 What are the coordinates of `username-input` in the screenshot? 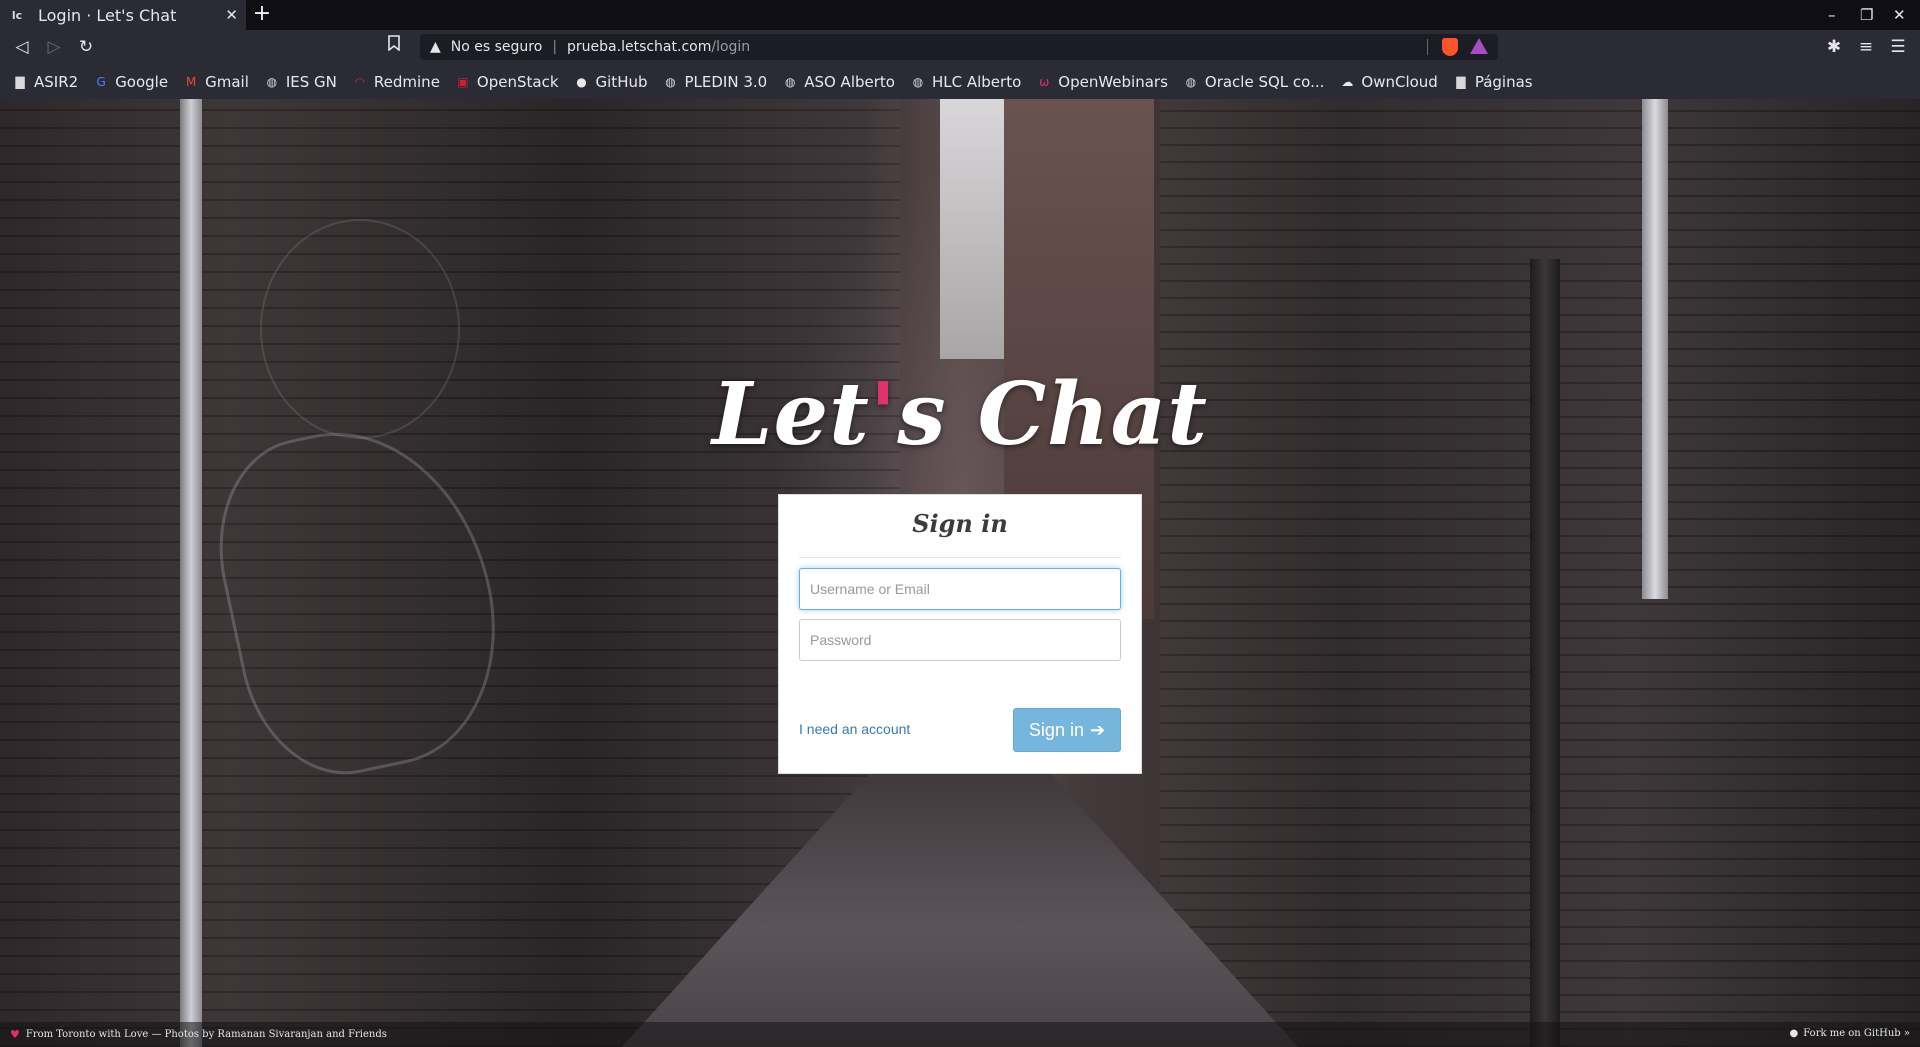 It's located at (960, 589).